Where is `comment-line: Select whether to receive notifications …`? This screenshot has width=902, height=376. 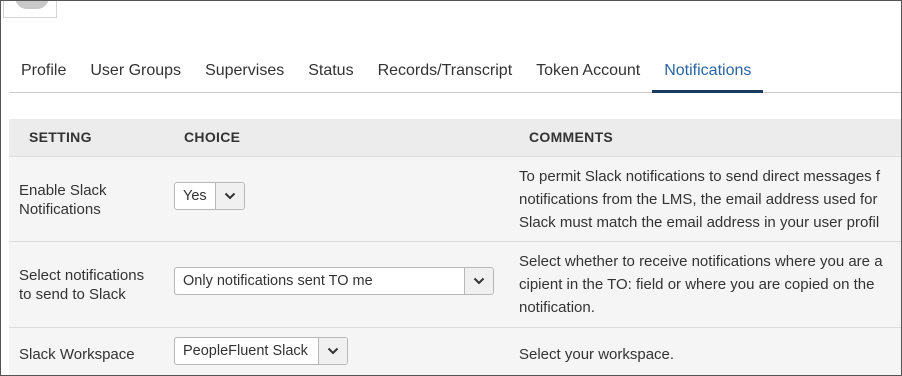 comment-line: Select whether to receive notifications … is located at coordinates (701, 261).